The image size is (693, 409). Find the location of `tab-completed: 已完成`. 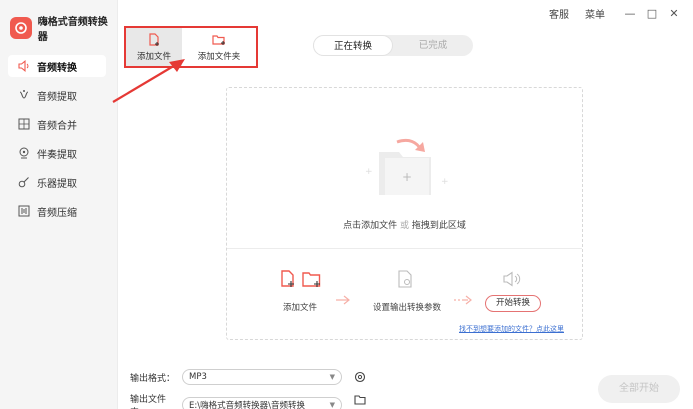

tab-completed: 已完成 is located at coordinates (433, 45).